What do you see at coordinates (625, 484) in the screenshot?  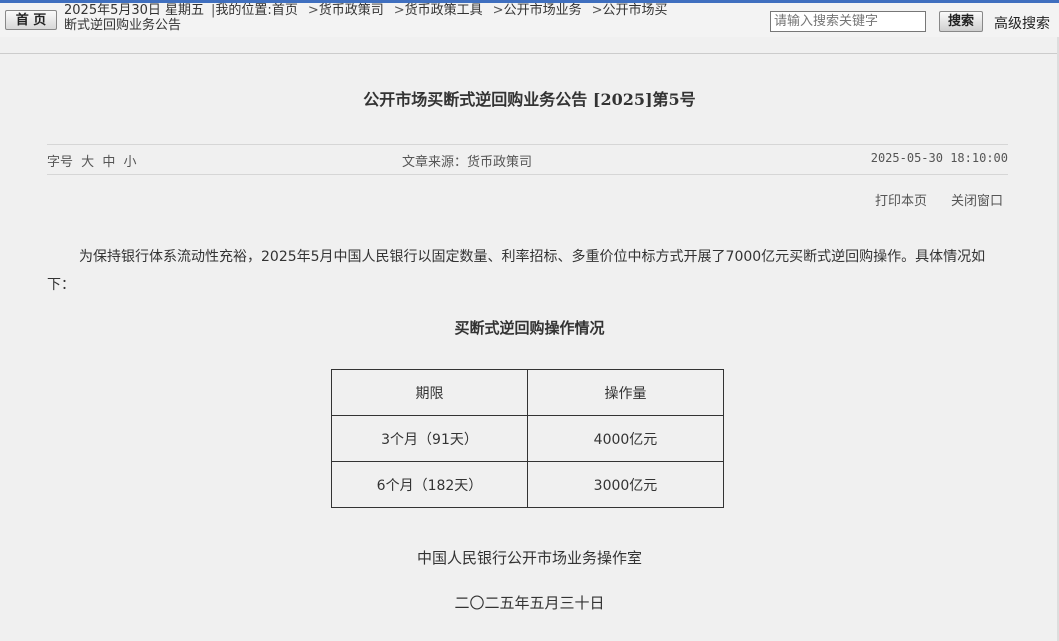 I see `cell-volume: 3000亿元` at bounding box center [625, 484].